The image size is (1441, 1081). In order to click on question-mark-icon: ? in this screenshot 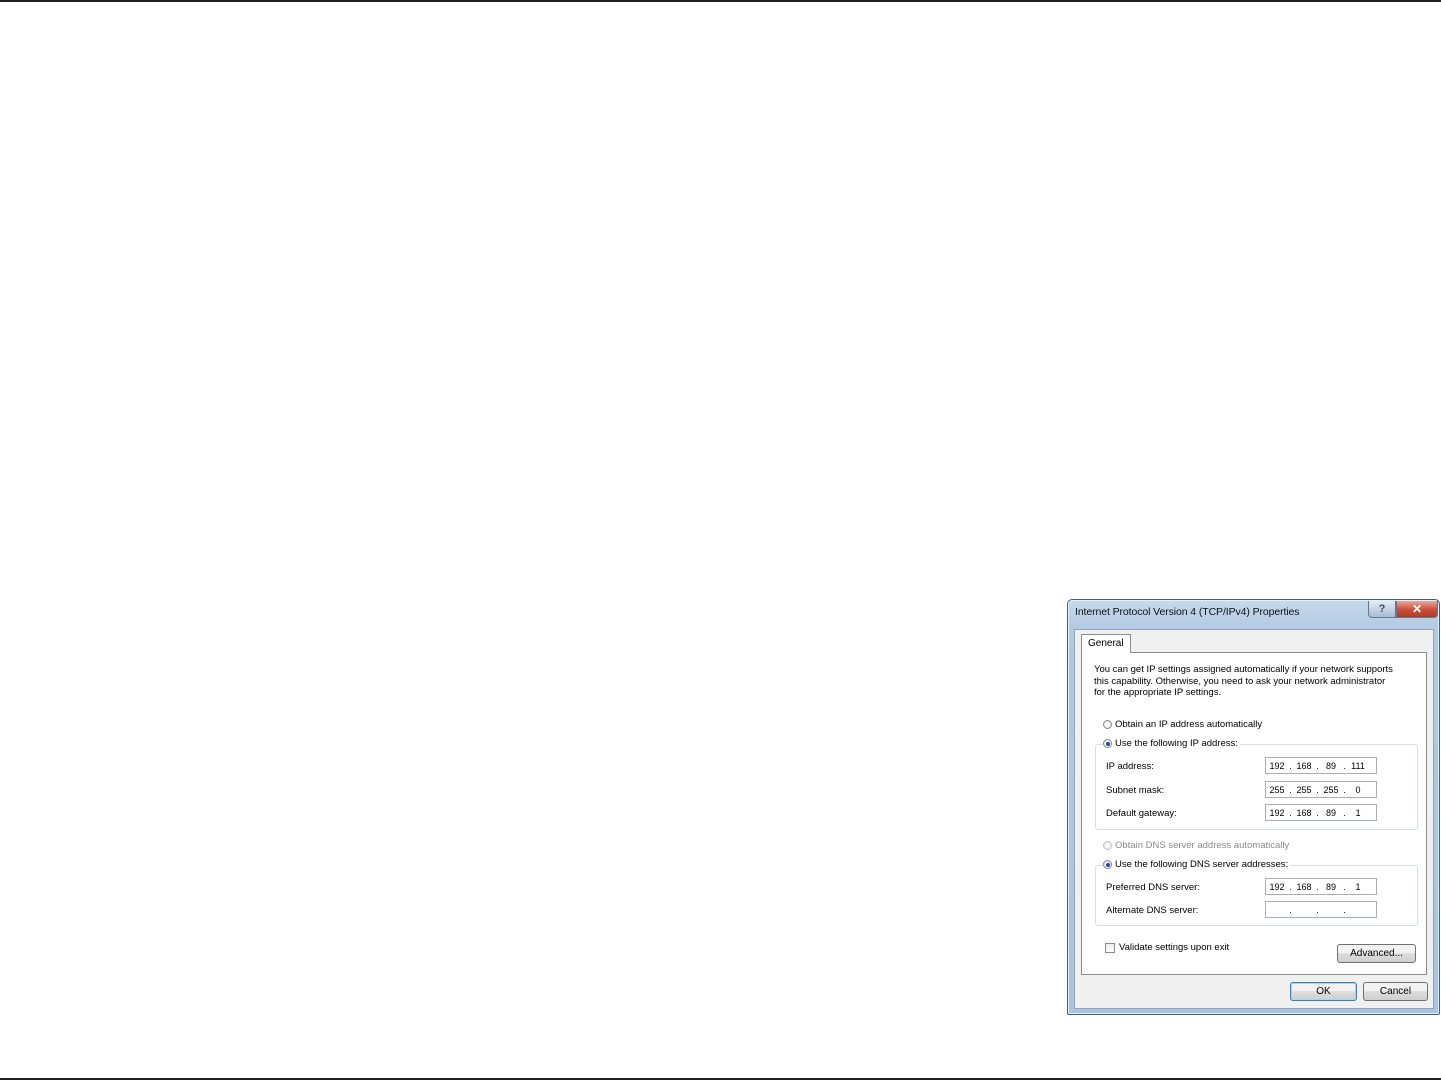, I will do `click(1382, 609)`.